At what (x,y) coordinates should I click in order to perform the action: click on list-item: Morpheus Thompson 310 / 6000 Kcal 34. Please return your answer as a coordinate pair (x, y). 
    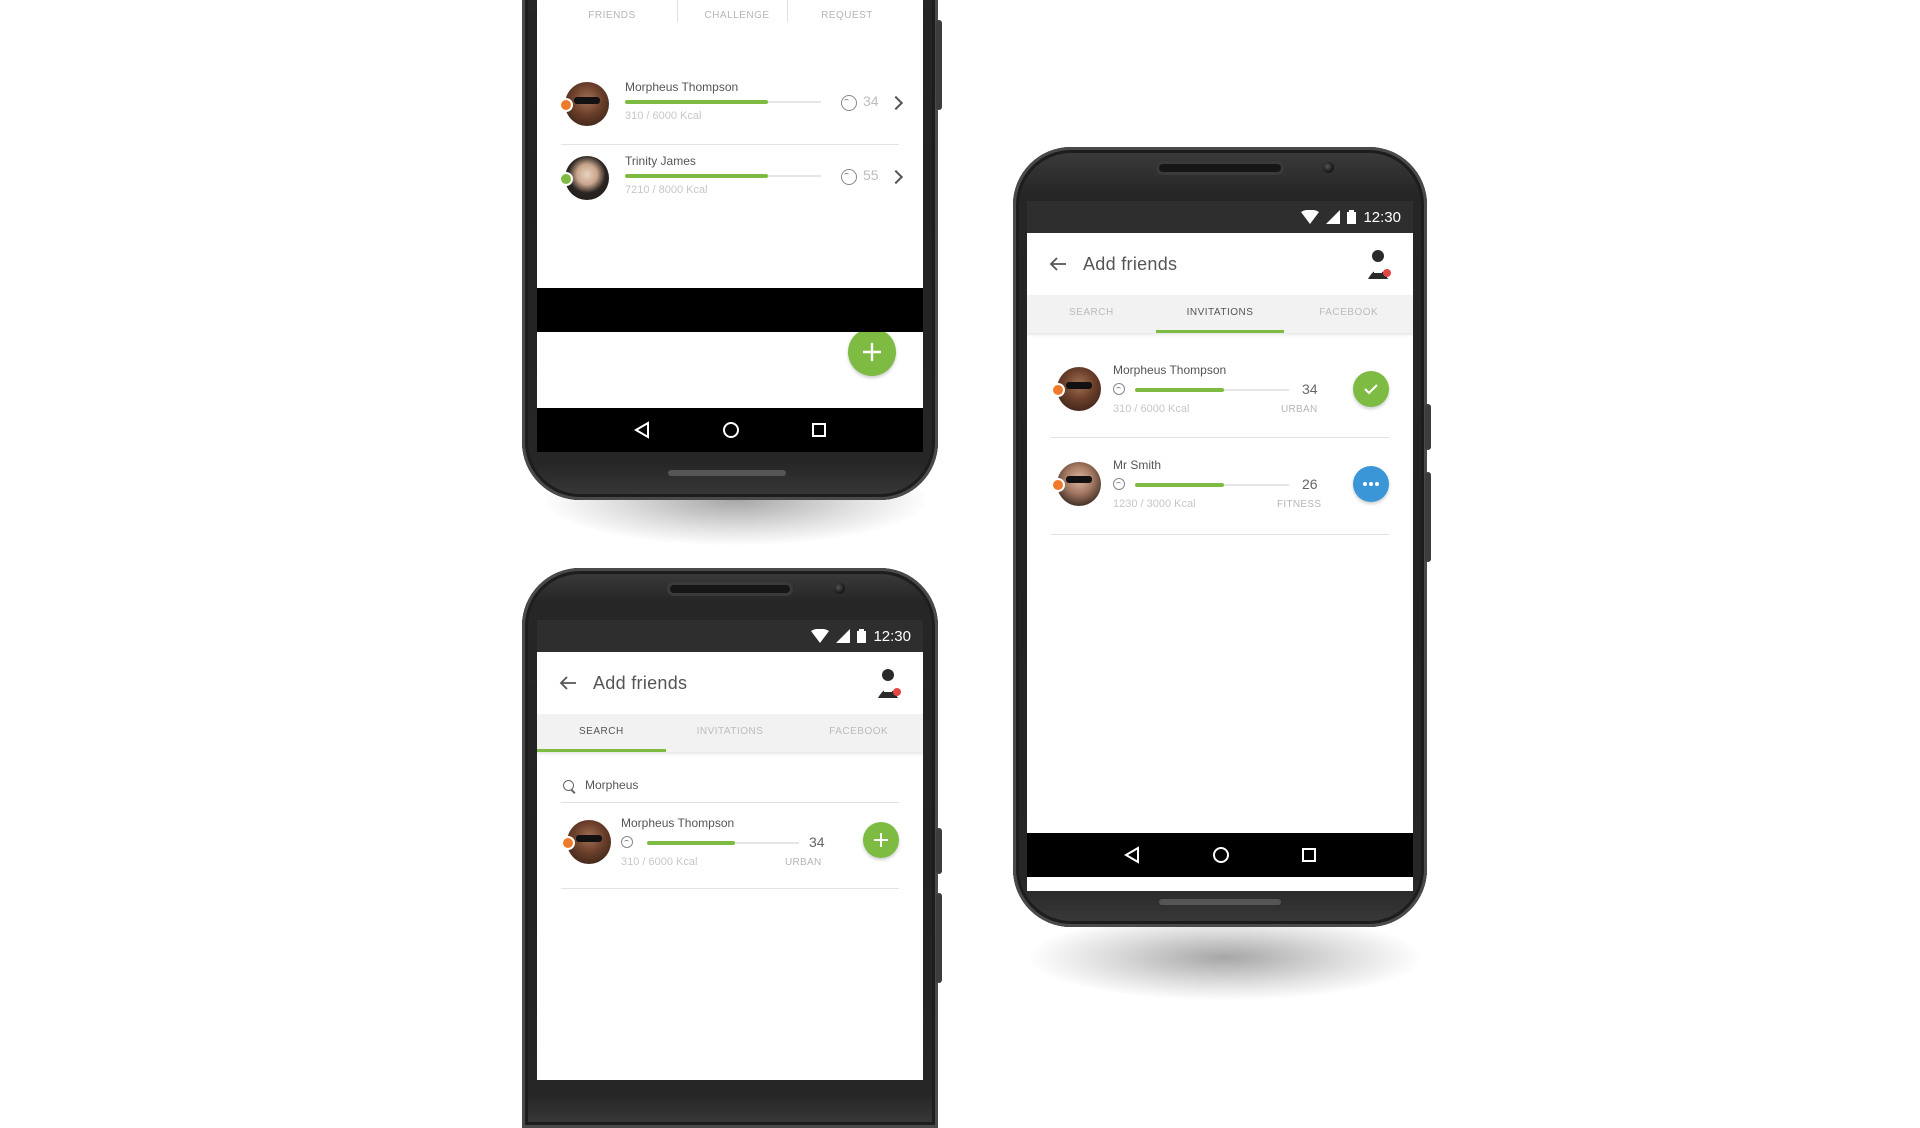
    Looking at the image, I should click on (731, 110).